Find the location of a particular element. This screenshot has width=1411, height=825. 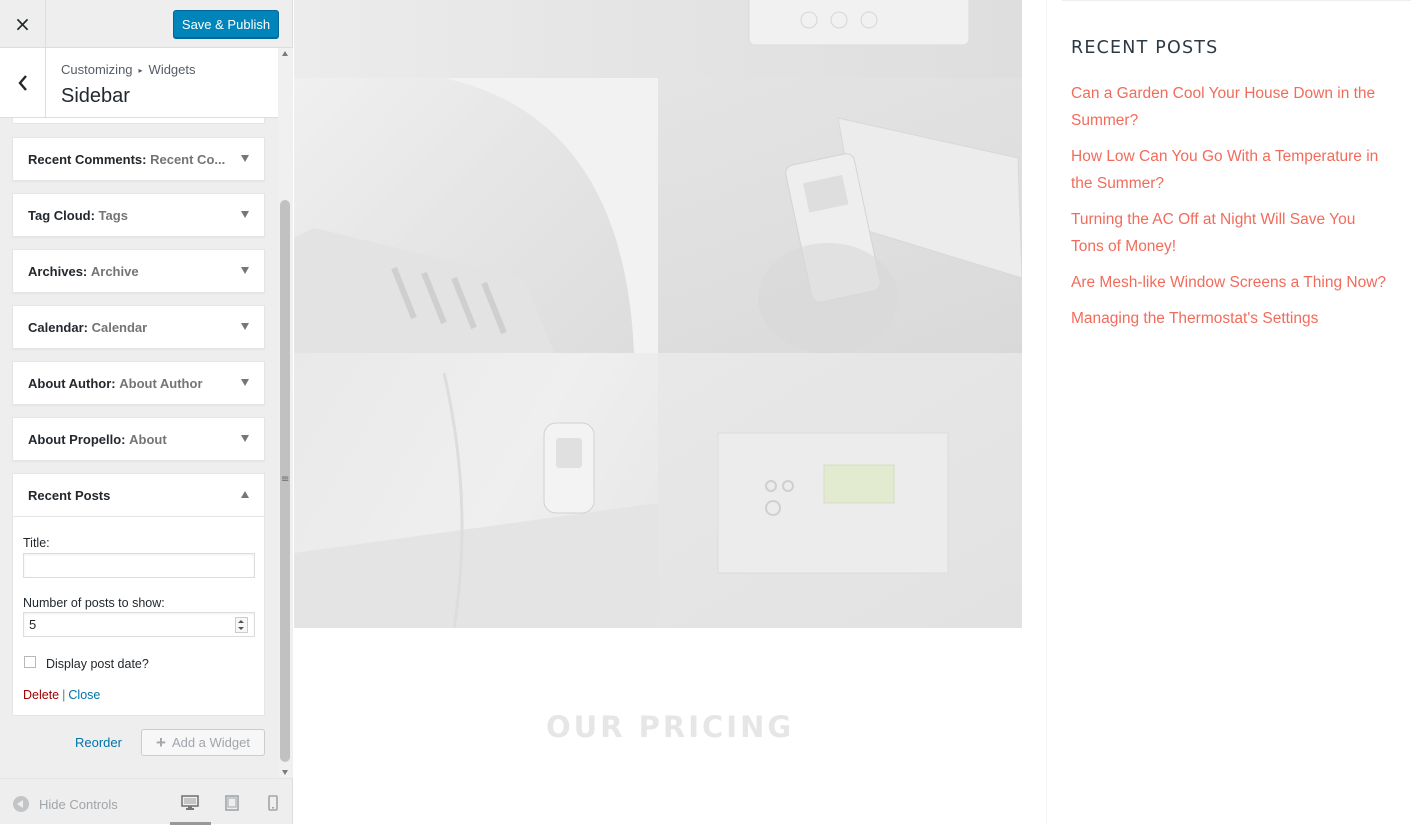

close-icon: × is located at coordinates (22, 24).